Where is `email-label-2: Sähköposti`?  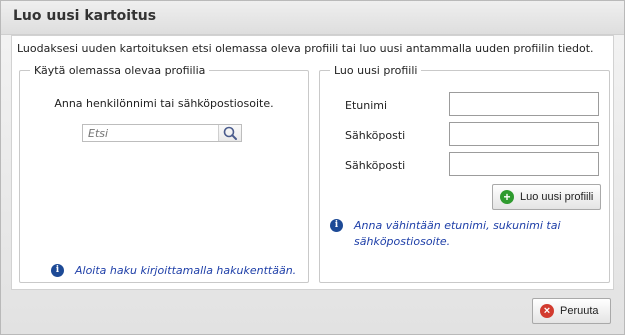 email-label-2: Sähköposti is located at coordinates (375, 165).